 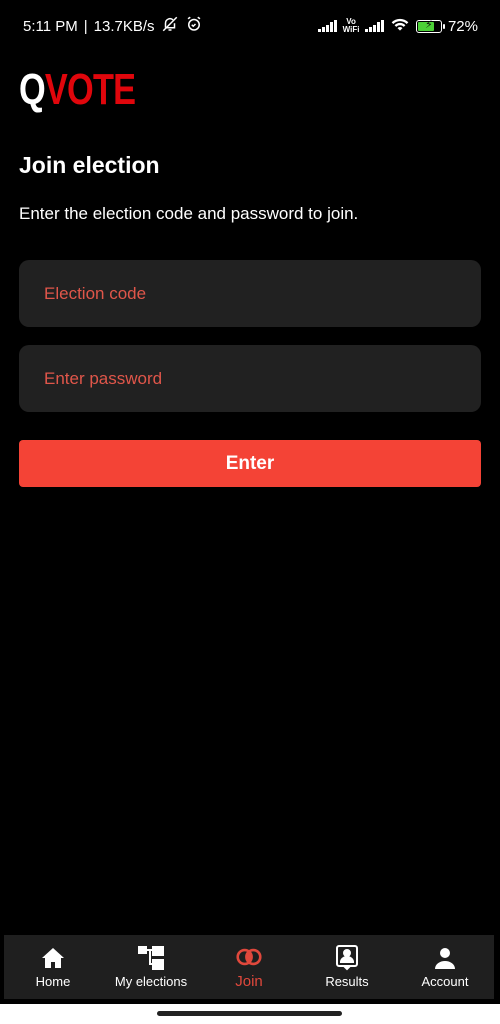 I want to click on battery-charging-icon: ⚡, so click(x=430, y=25).